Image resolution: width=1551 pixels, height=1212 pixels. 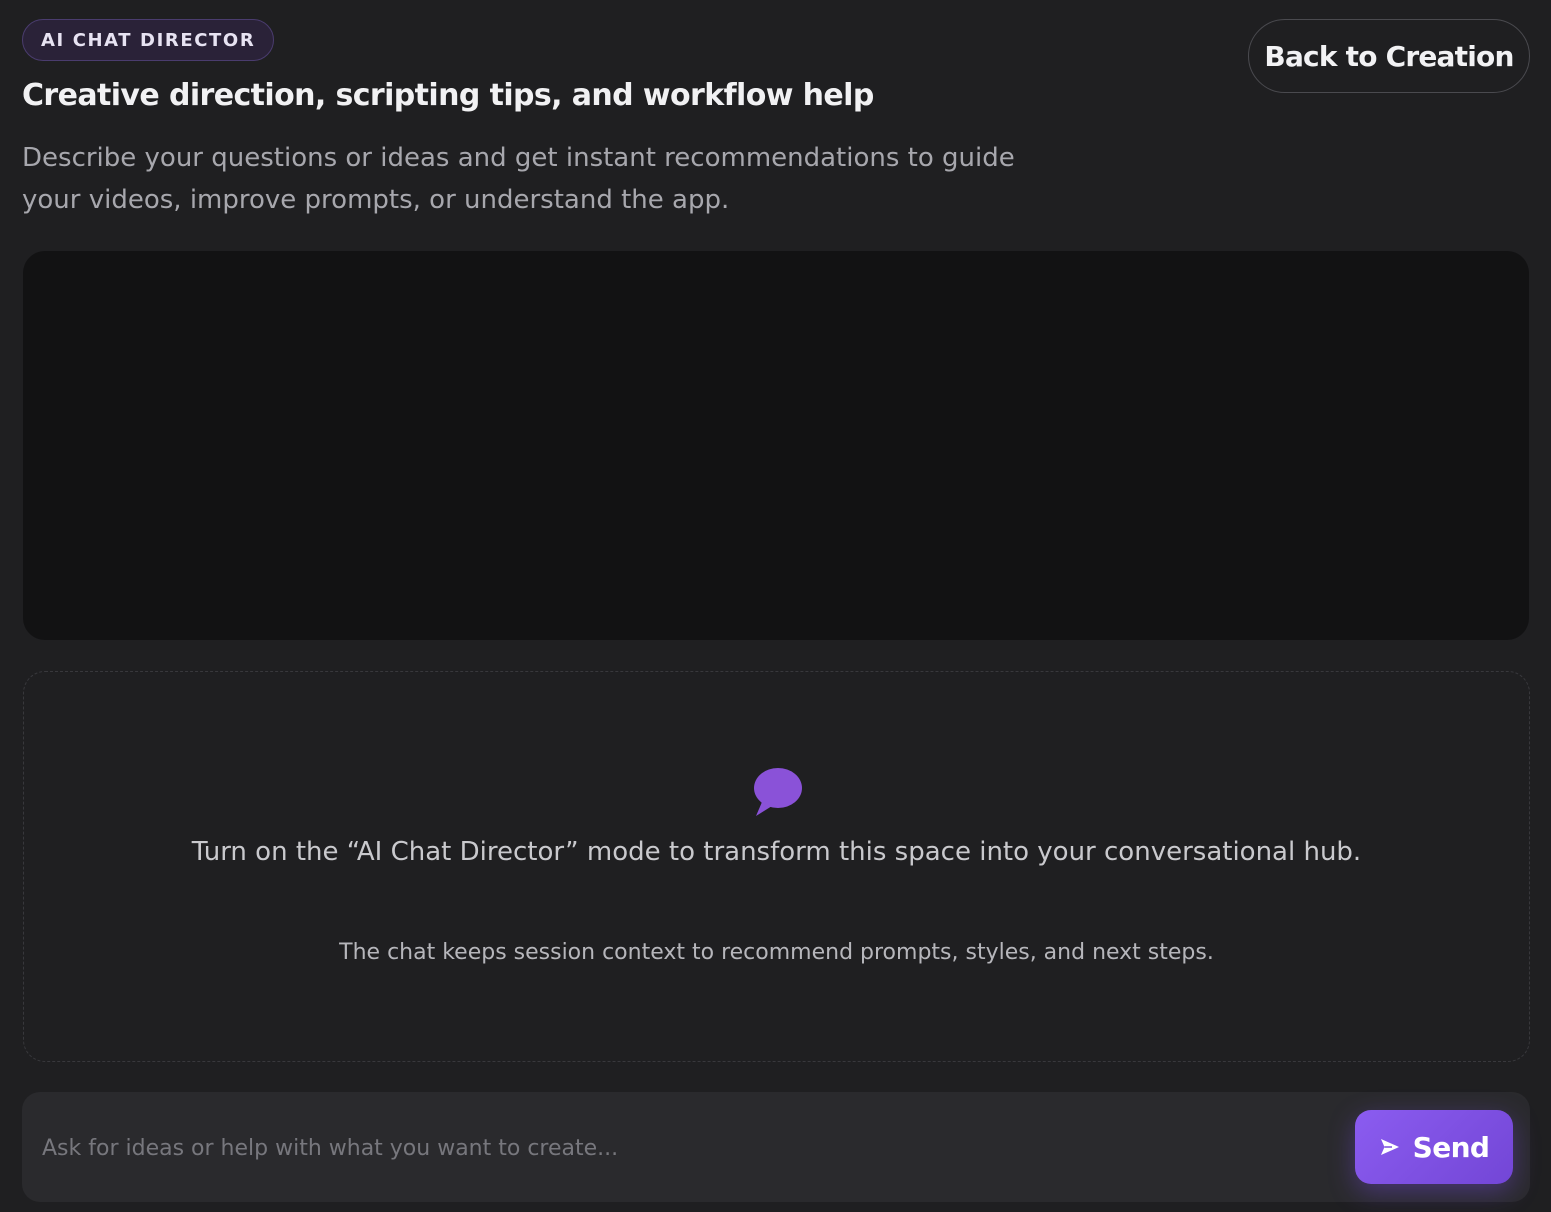 What do you see at coordinates (1451, 1147) in the screenshot?
I see `send-button-label: Send` at bounding box center [1451, 1147].